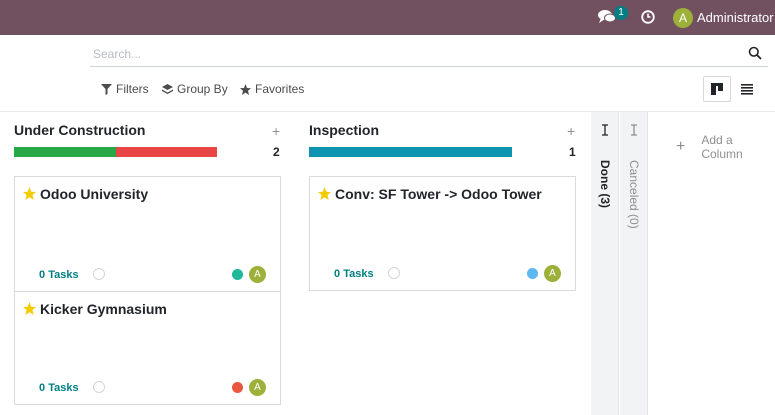 The height and width of the screenshot is (415, 775). I want to click on favorites-label: Favorites, so click(280, 89).